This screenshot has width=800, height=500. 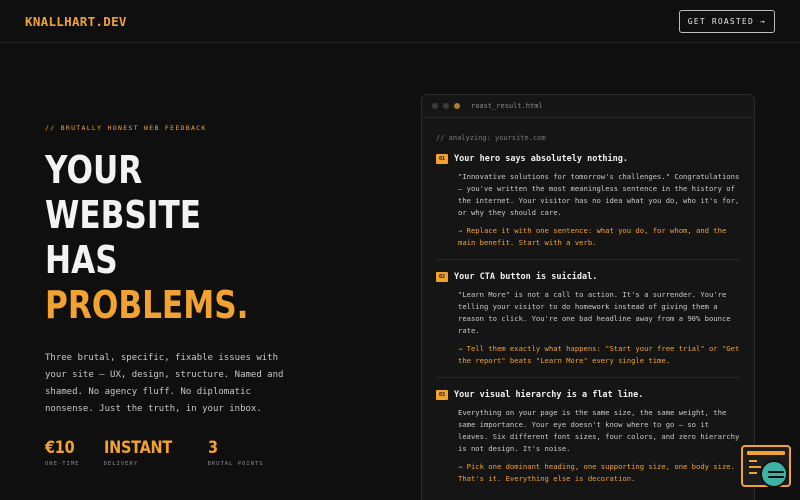 What do you see at coordinates (121, 464) in the screenshot?
I see `stat-label: DELIVERY` at bounding box center [121, 464].